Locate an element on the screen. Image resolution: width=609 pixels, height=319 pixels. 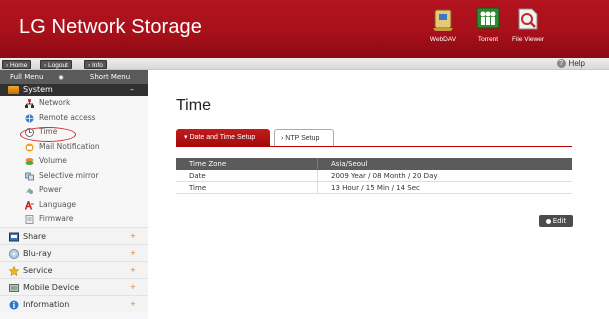
edit-icon is located at coordinates (548, 221).